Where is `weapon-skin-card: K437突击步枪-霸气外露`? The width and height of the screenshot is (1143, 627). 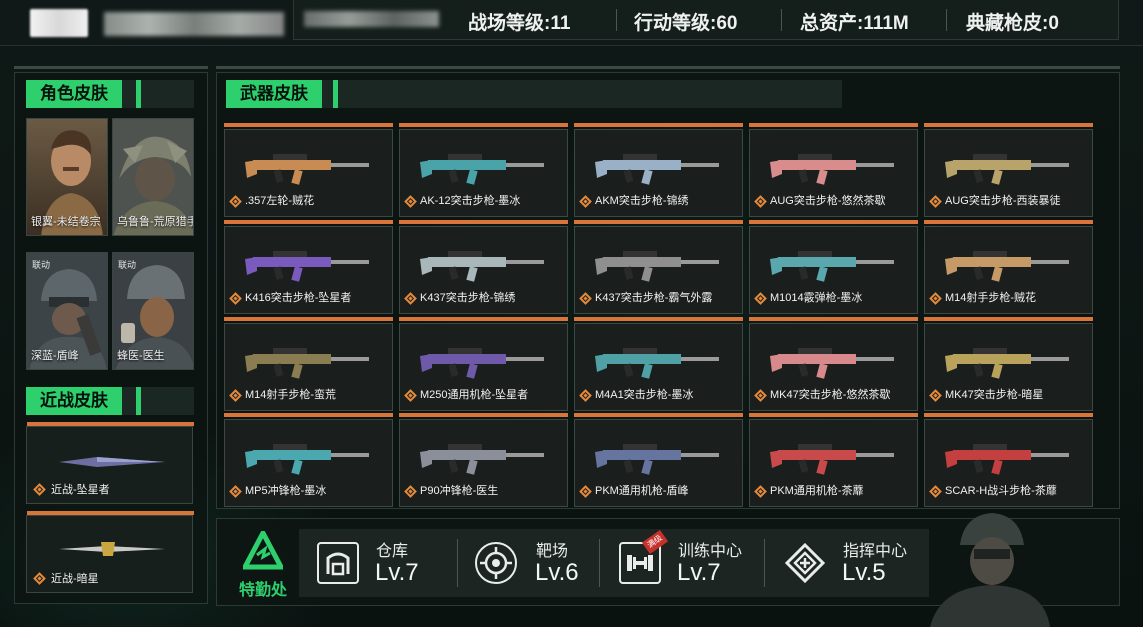 weapon-skin-card: K437突击步枪-霸气外露 is located at coordinates (658, 267).